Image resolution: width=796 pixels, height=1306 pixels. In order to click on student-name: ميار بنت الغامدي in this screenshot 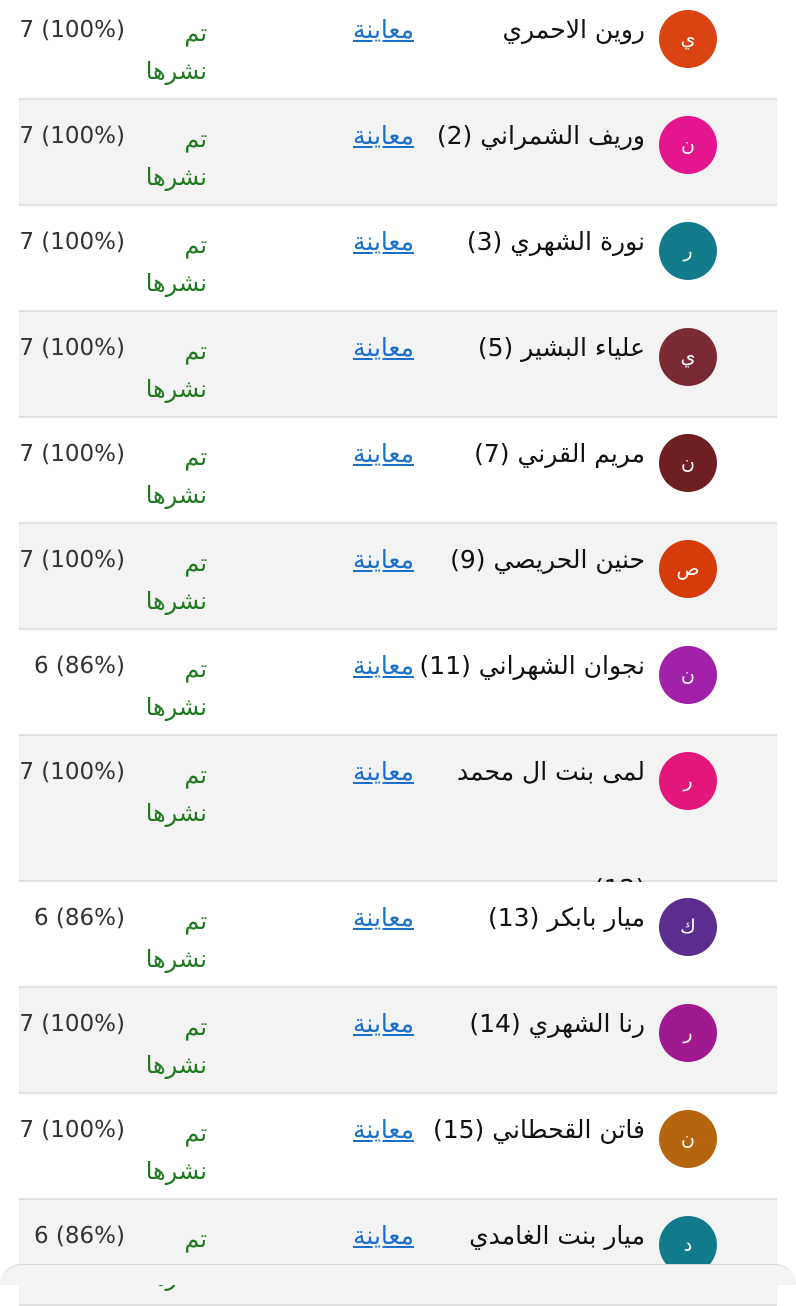, I will do `click(557, 1235)`.